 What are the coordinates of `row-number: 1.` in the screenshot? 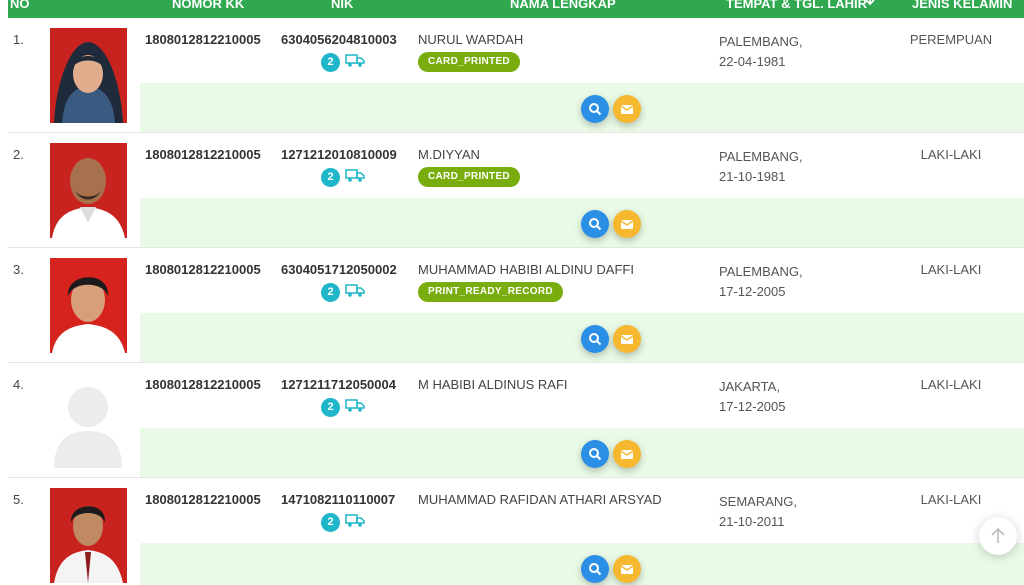 It's located at (18, 39).